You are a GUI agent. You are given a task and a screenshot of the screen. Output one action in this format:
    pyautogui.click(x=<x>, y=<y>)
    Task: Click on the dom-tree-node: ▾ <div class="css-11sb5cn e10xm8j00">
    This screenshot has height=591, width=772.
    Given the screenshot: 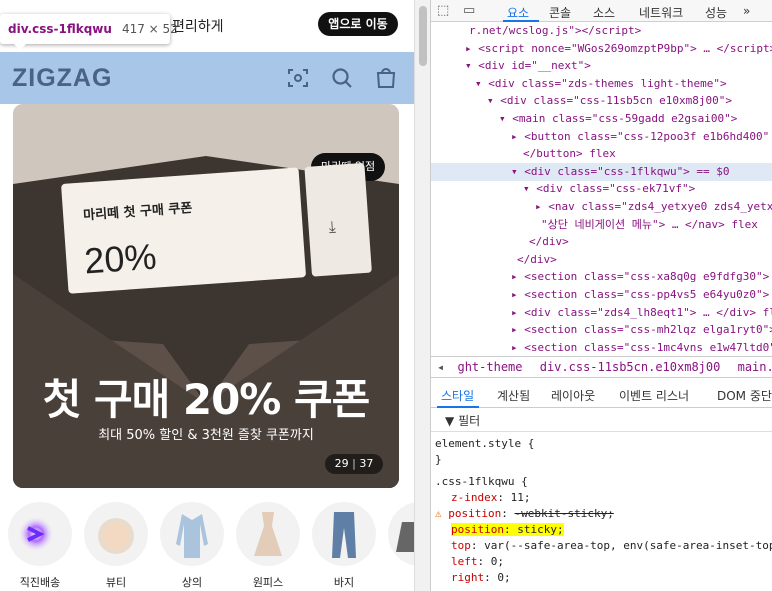 What is the action you would take?
    pyautogui.click(x=601, y=101)
    